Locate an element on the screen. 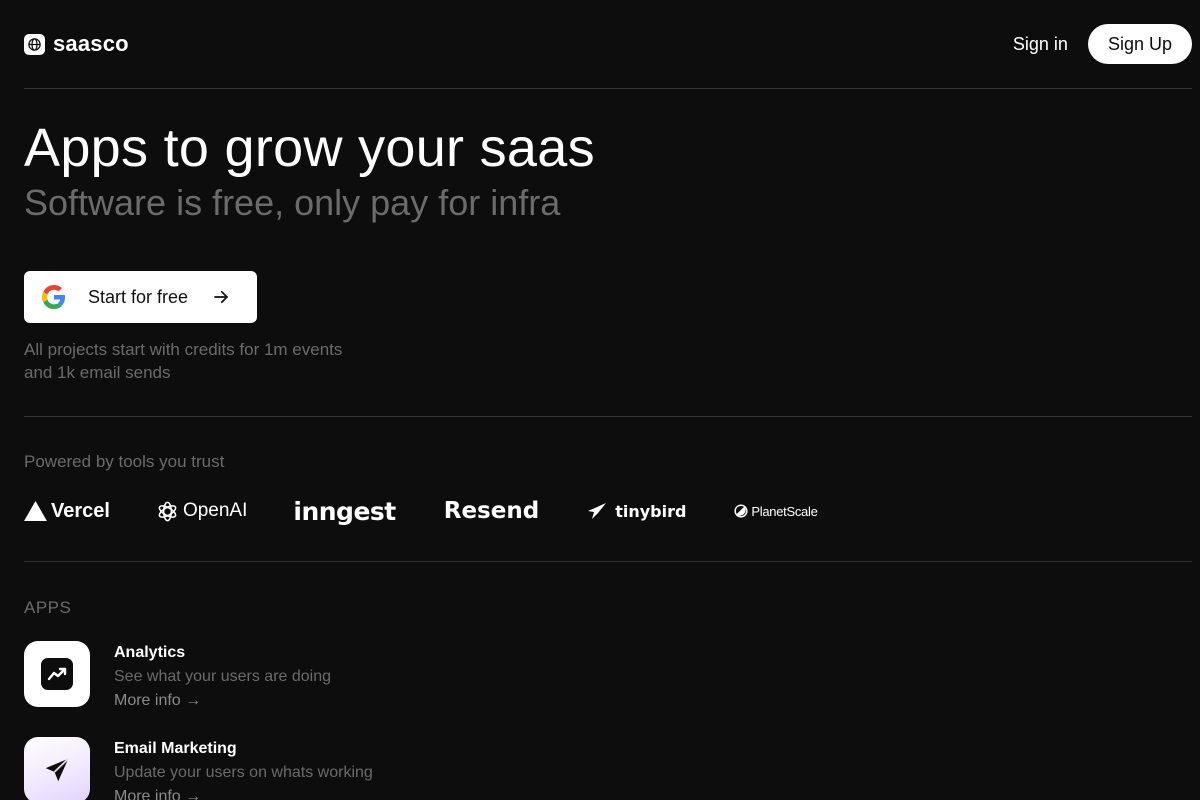  email-marketing-app-icon is located at coordinates (57, 768).